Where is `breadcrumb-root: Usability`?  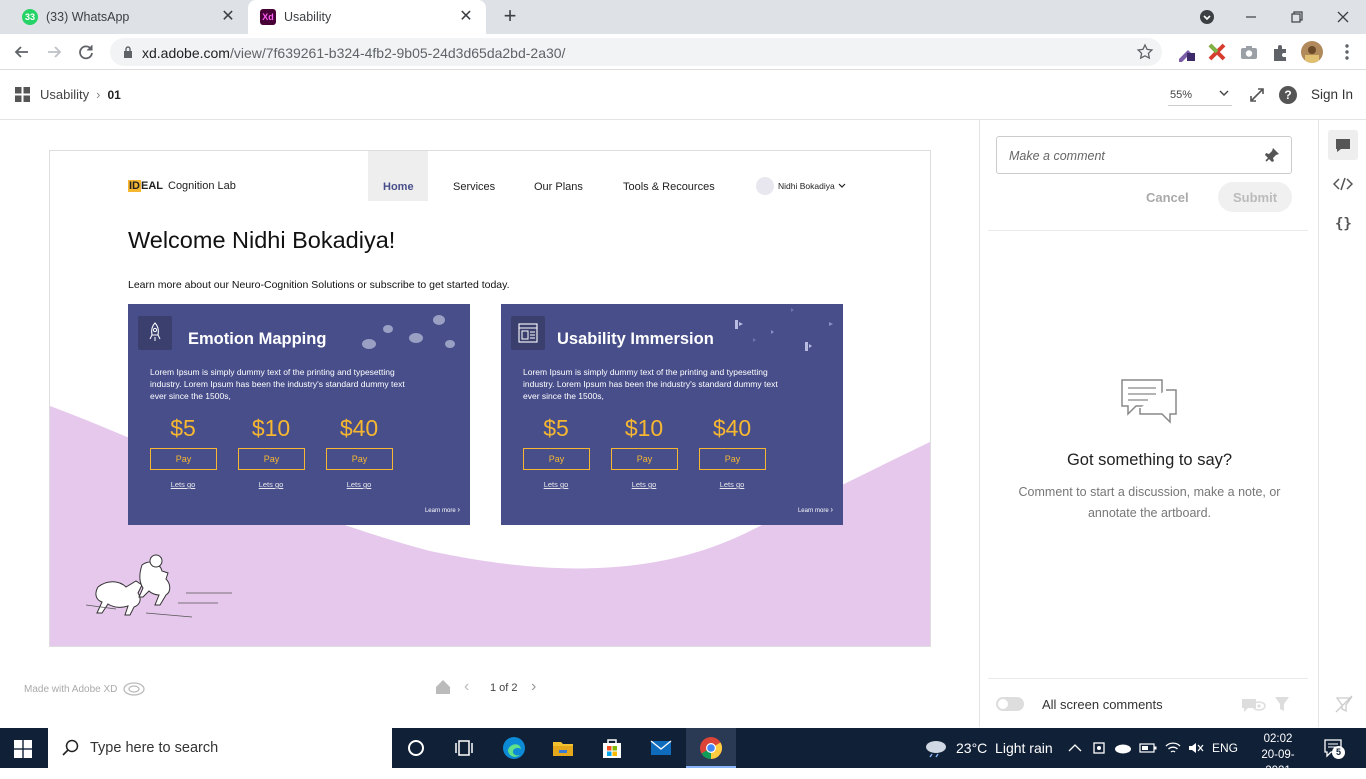
breadcrumb-root: Usability is located at coordinates (64, 94).